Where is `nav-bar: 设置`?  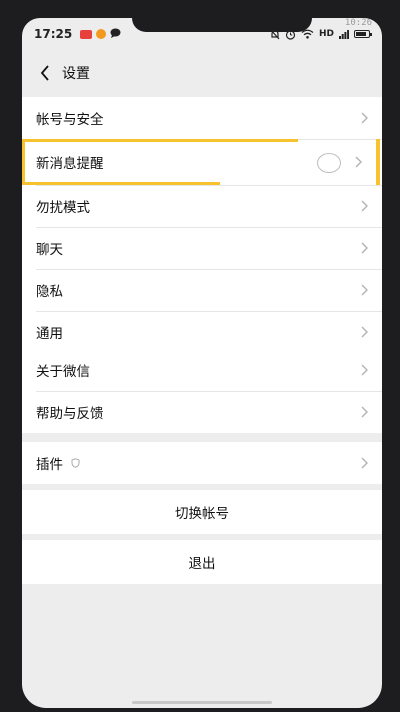 nav-bar: 设置 is located at coordinates (202, 73).